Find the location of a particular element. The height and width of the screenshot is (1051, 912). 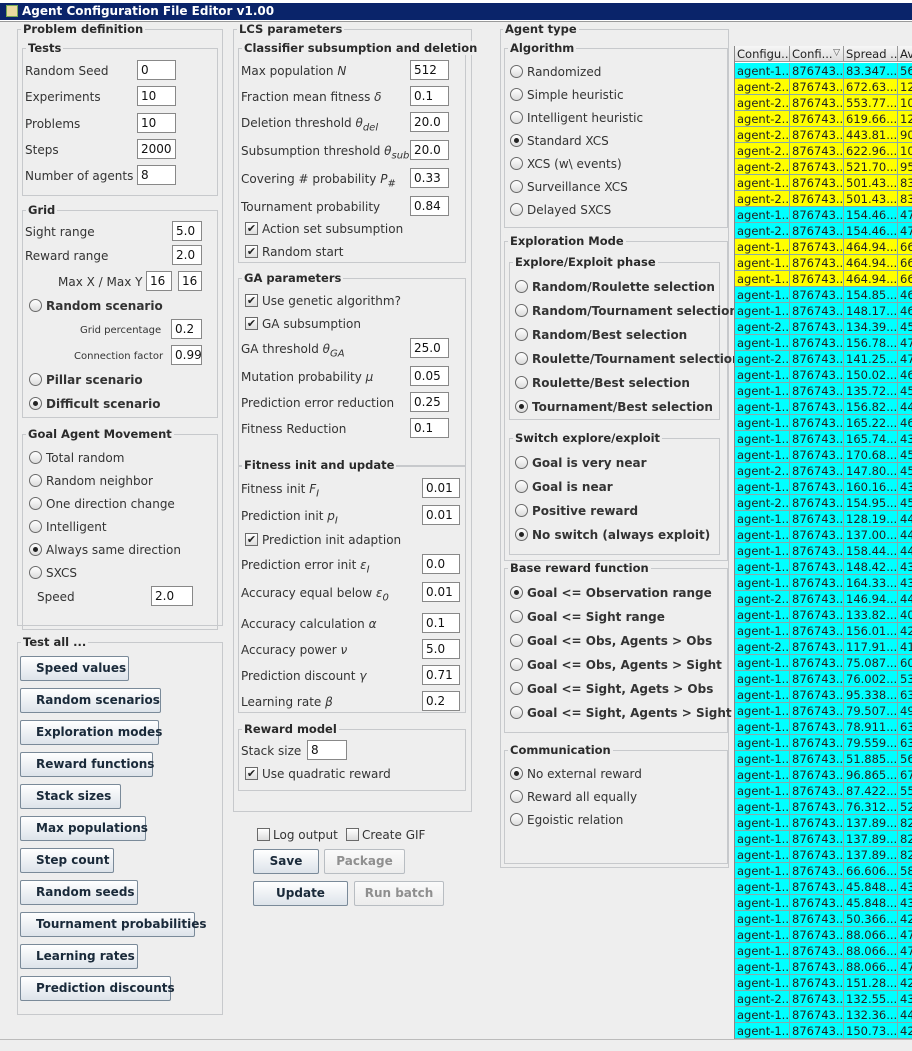

table-row: agent-1...876743...154.85...46 is located at coordinates (823, 295).